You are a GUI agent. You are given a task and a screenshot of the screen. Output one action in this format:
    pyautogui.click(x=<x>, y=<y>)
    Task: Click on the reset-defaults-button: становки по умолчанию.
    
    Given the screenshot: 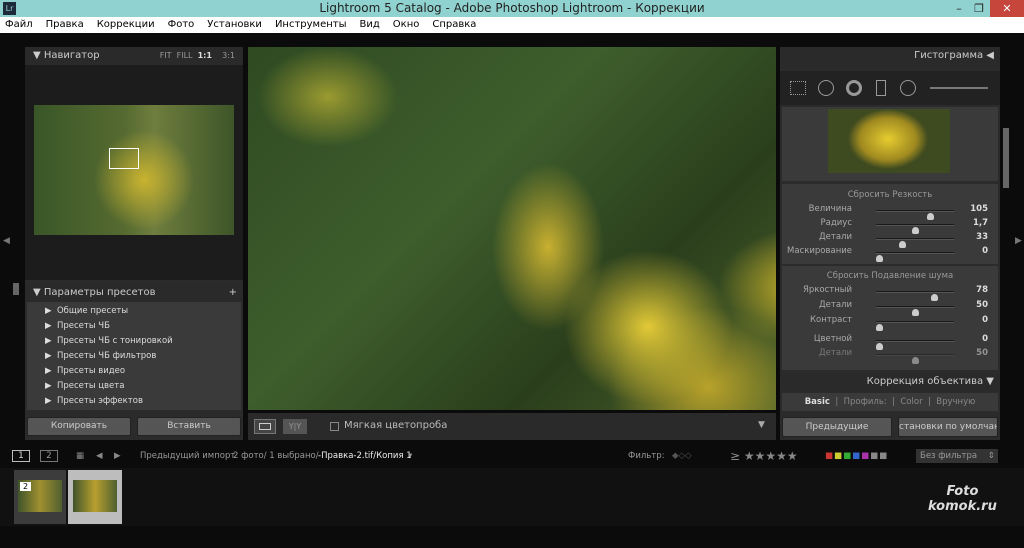 What is the action you would take?
    pyautogui.click(x=948, y=427)
    